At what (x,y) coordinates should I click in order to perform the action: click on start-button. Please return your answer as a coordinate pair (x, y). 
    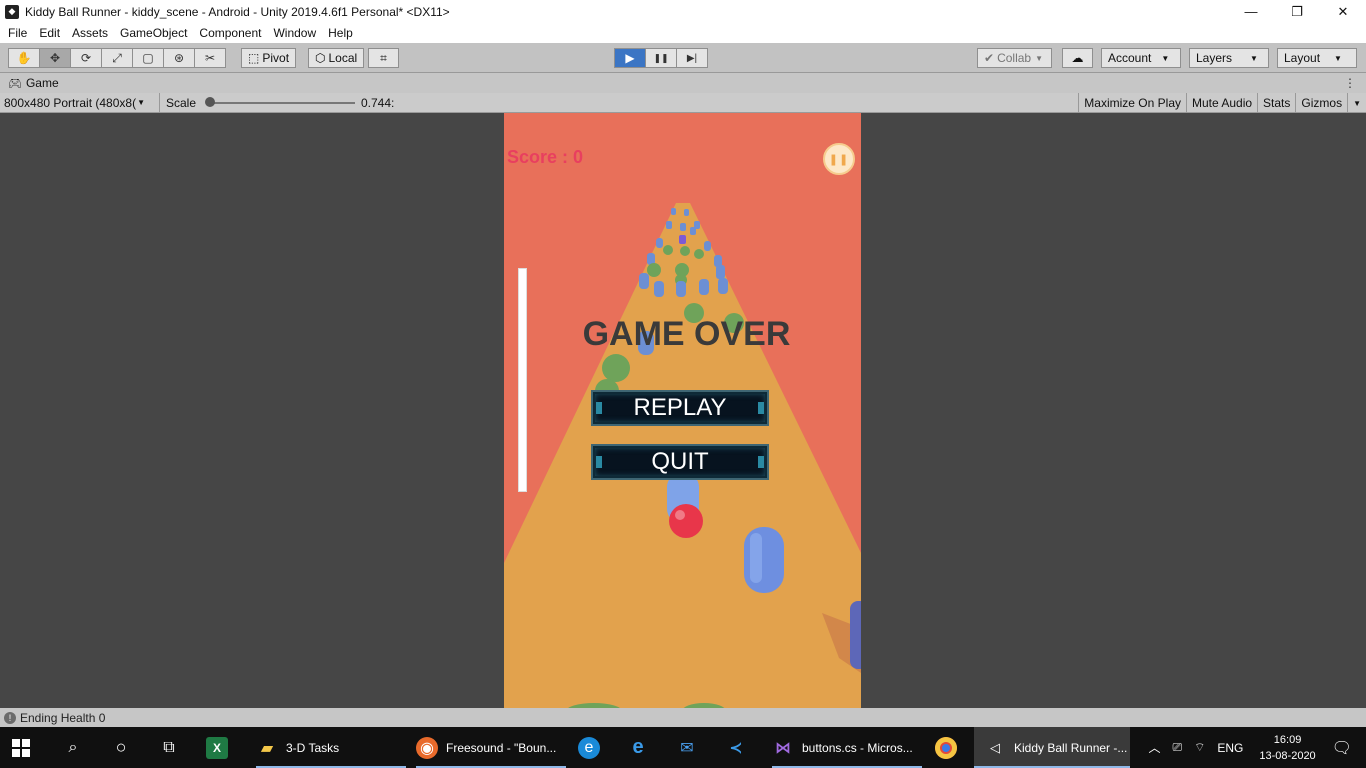
    Looking at the image, I should click on (21, 747).